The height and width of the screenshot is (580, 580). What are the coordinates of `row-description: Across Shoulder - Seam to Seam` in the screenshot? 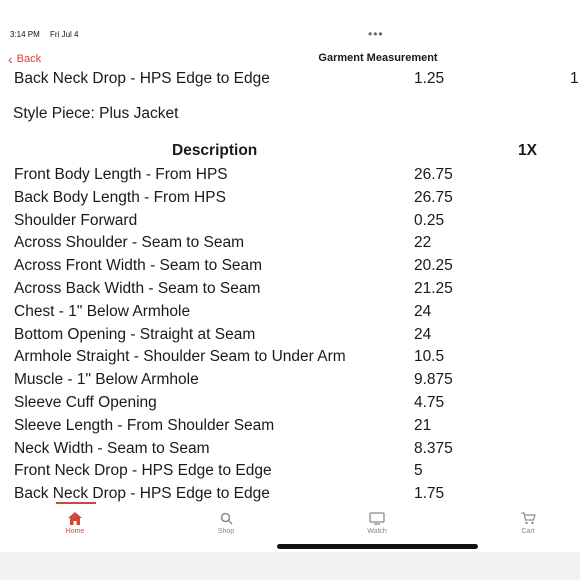 It's located at (129, 243).